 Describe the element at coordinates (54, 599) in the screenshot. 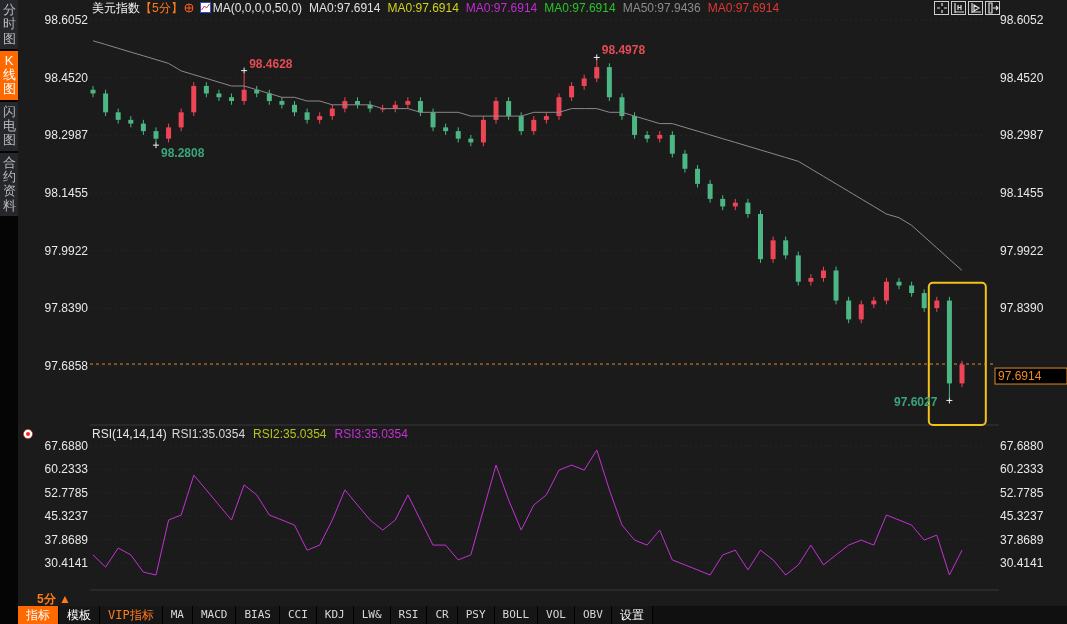

I see `period-switch: 5分 ▲` at that location.